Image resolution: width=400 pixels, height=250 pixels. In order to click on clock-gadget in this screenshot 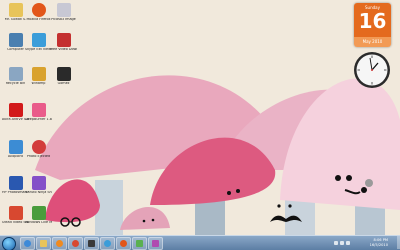, I will do `click(372, 70)`.